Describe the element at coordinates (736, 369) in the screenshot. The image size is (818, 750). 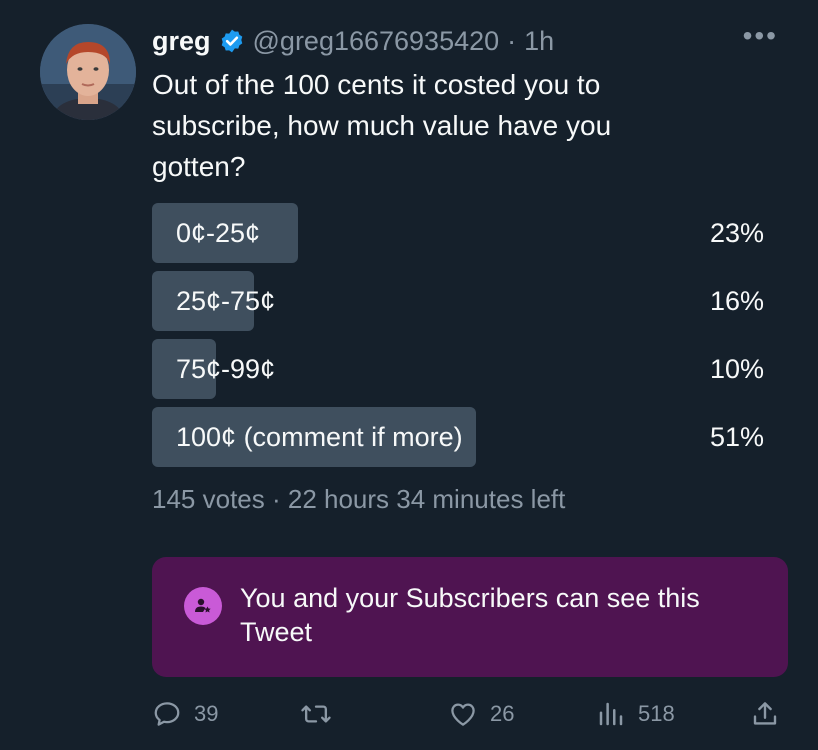
I see `poll-option-percent: 10%` at that location.